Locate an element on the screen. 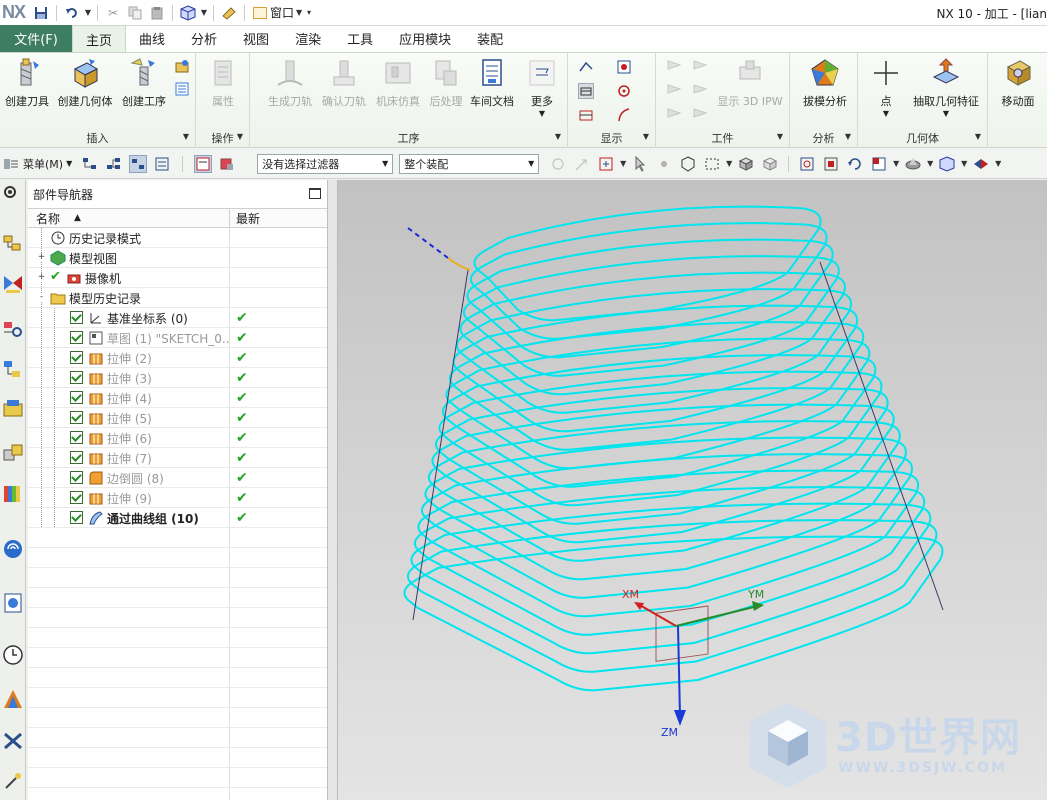 The image size is (1047, 800). process-studio-icon is located at coordinates (13, 741).